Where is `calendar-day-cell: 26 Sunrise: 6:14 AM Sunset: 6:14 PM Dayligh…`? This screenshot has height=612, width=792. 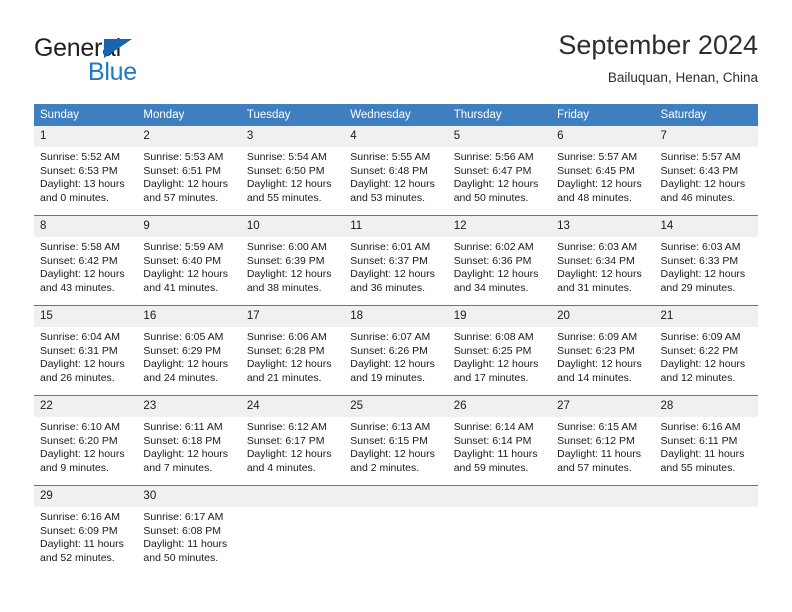
calendar-day-cell: 26 Sunrise: 6:14 AM Sunset: 6:14 PM Dayligh… is located at coordinates (499, 440).